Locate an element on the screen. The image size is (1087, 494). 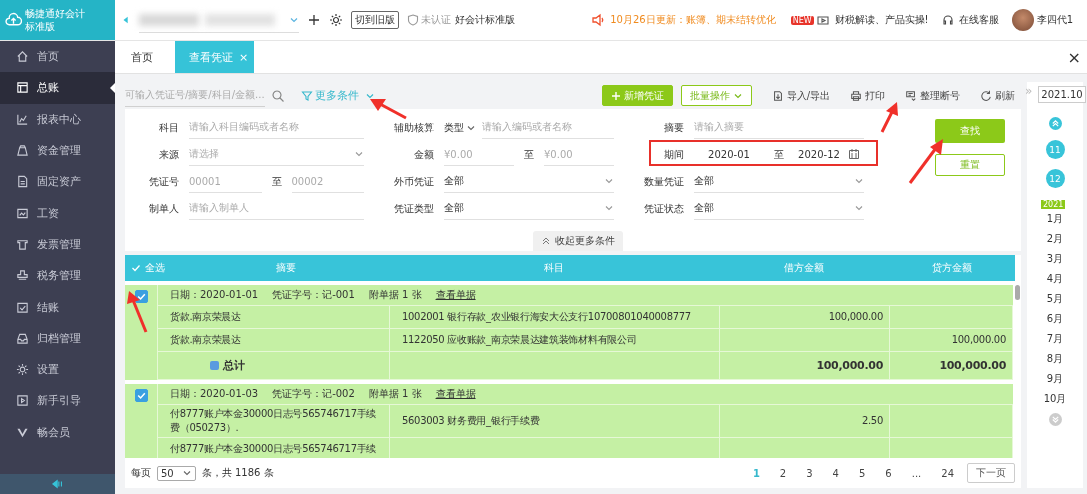
toolbar-button: 刷新 is located at coordinates (997, 95).